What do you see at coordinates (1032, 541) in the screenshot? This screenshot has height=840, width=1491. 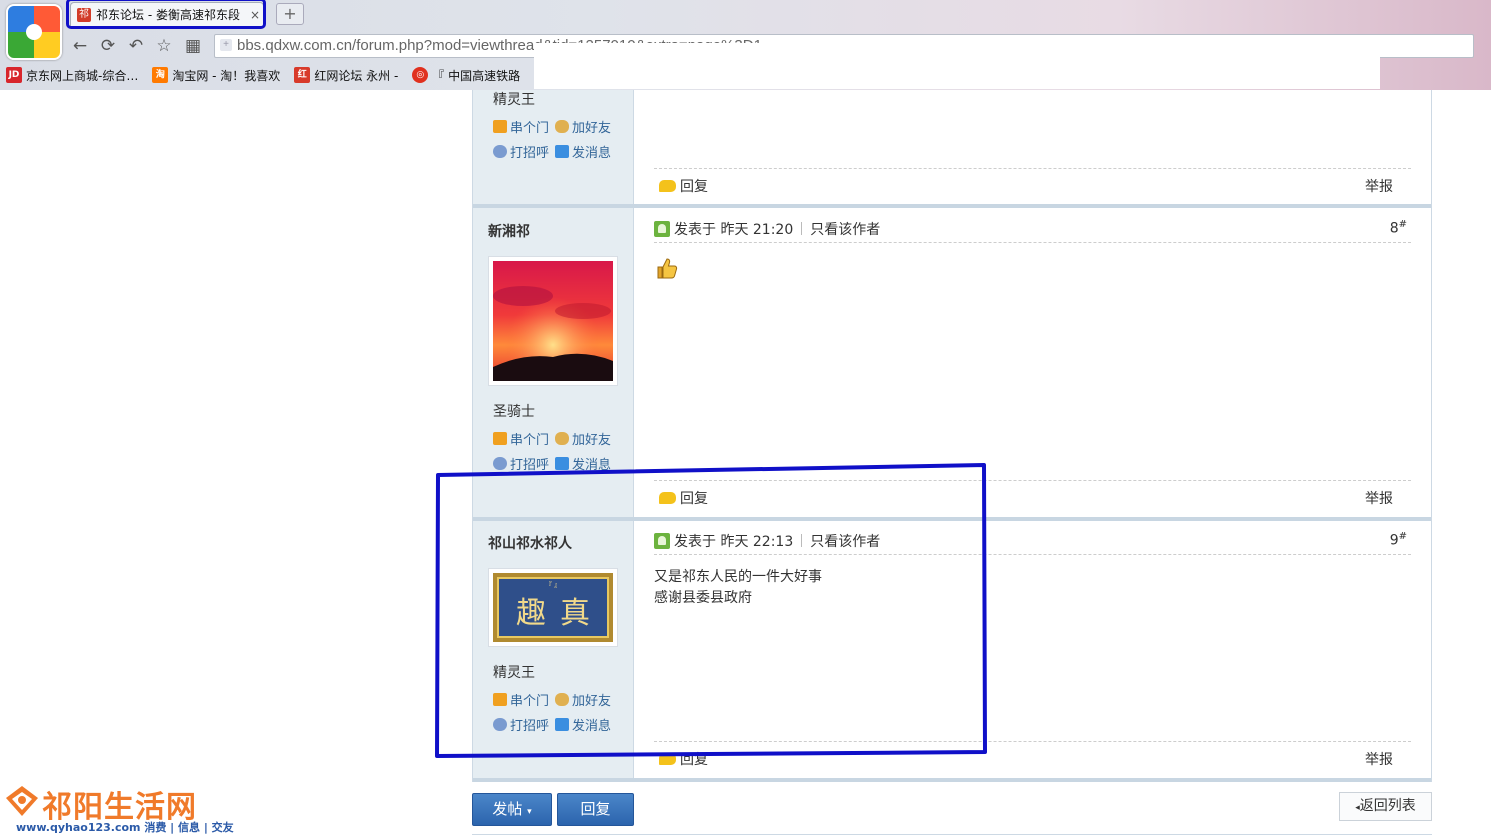 I see `post-header: 发表于 昨天 22:13 只看该作者 9#` at bounding box center [1032, 541].